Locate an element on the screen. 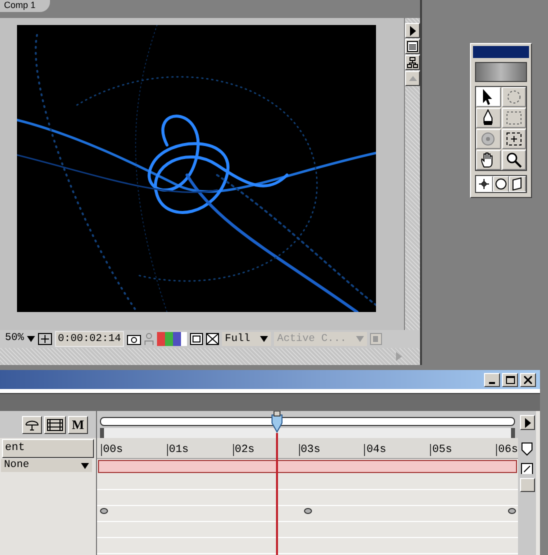 The width and height of the screenshot is (548, 555). maximize-button is located at coordinates (510, 379).